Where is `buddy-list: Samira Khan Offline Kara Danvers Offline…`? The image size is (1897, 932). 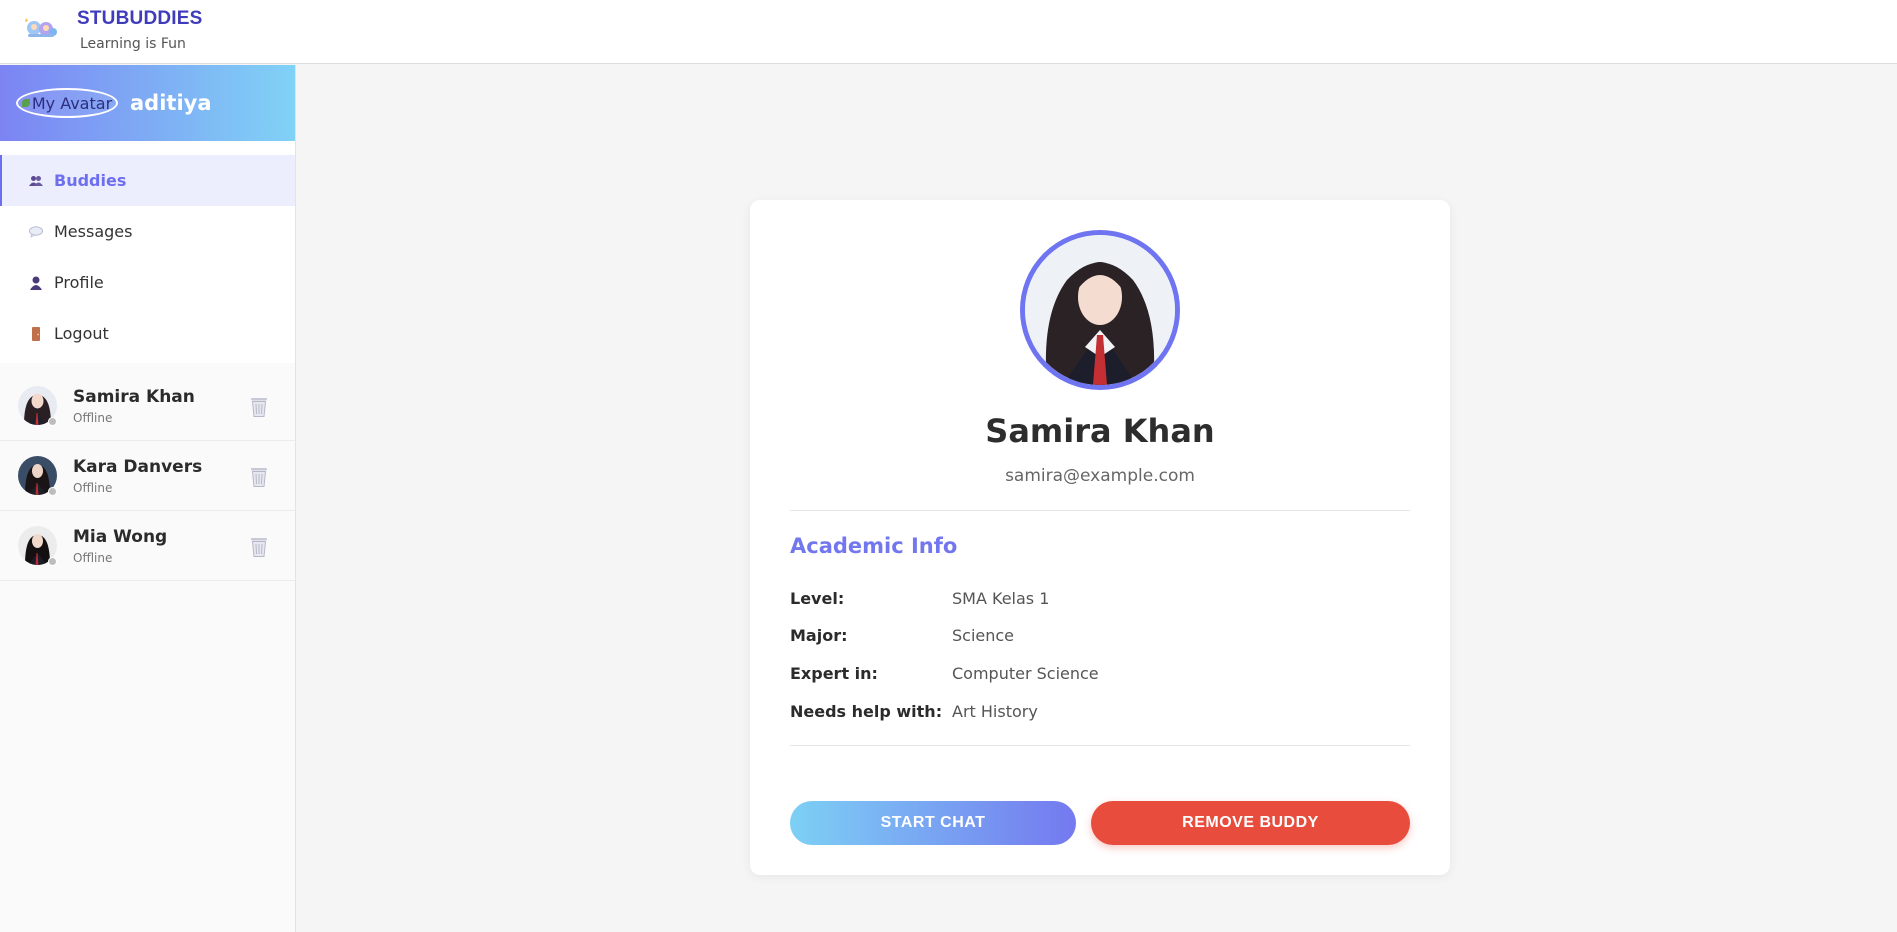 buddy-list: Samira Khan Offline Kara Danvers Offline… is located at coordinates (147, 476).